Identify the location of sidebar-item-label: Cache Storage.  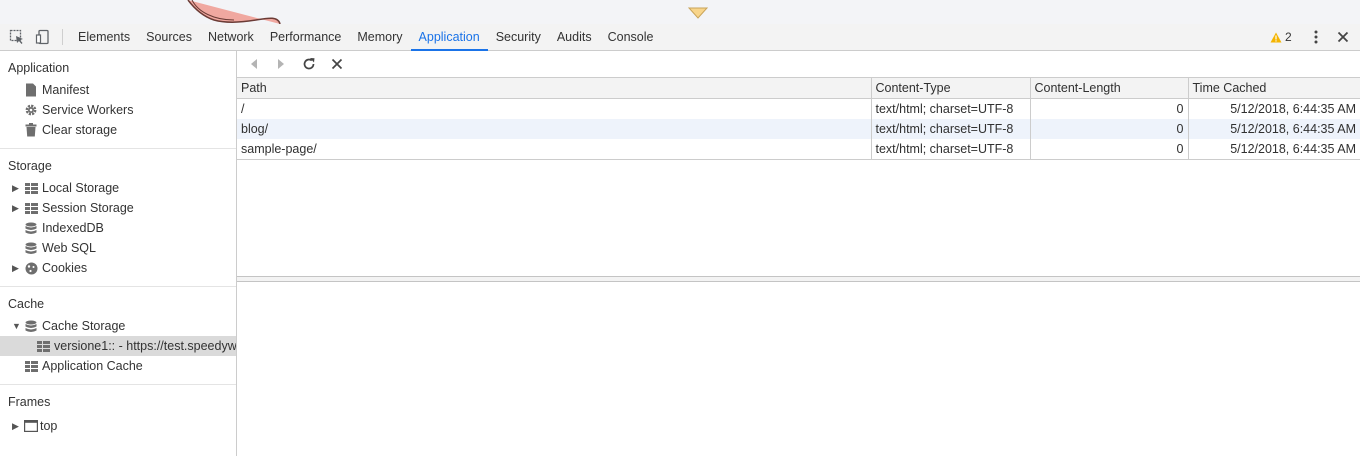
(84, 326).